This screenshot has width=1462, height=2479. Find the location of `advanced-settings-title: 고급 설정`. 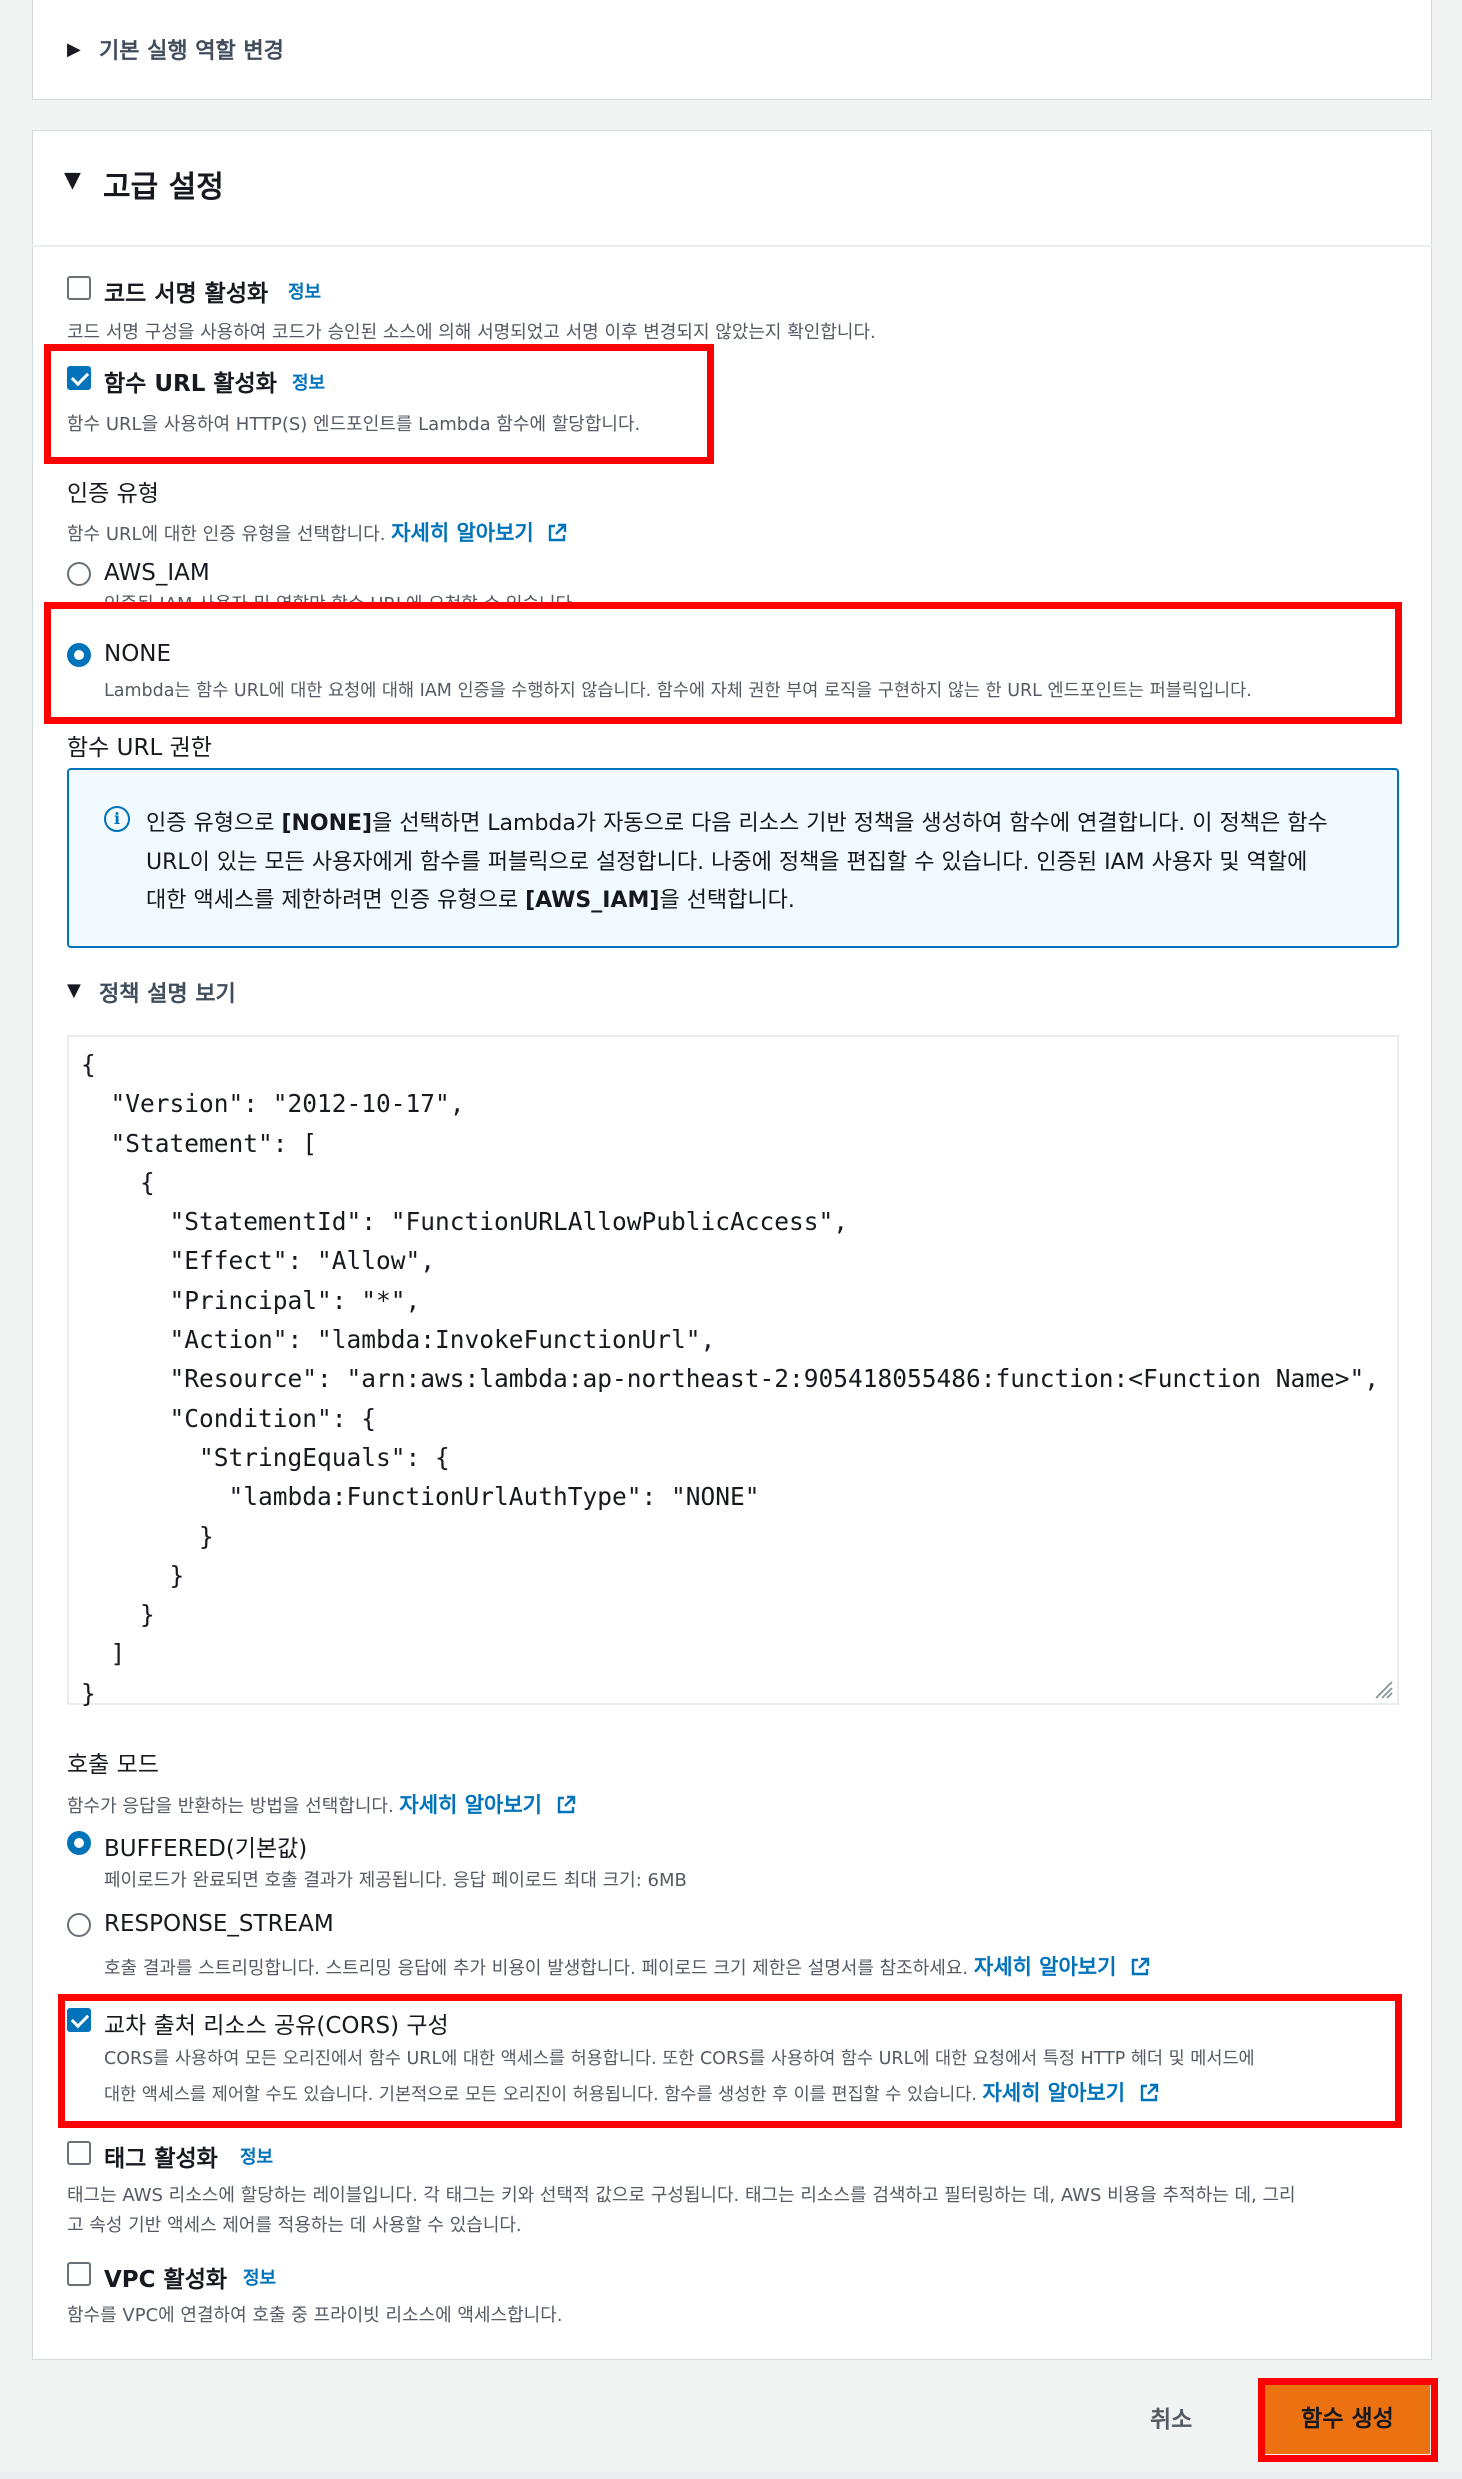

advanced-settings-title: 고급 설정 is located at coordinates (163, 184).